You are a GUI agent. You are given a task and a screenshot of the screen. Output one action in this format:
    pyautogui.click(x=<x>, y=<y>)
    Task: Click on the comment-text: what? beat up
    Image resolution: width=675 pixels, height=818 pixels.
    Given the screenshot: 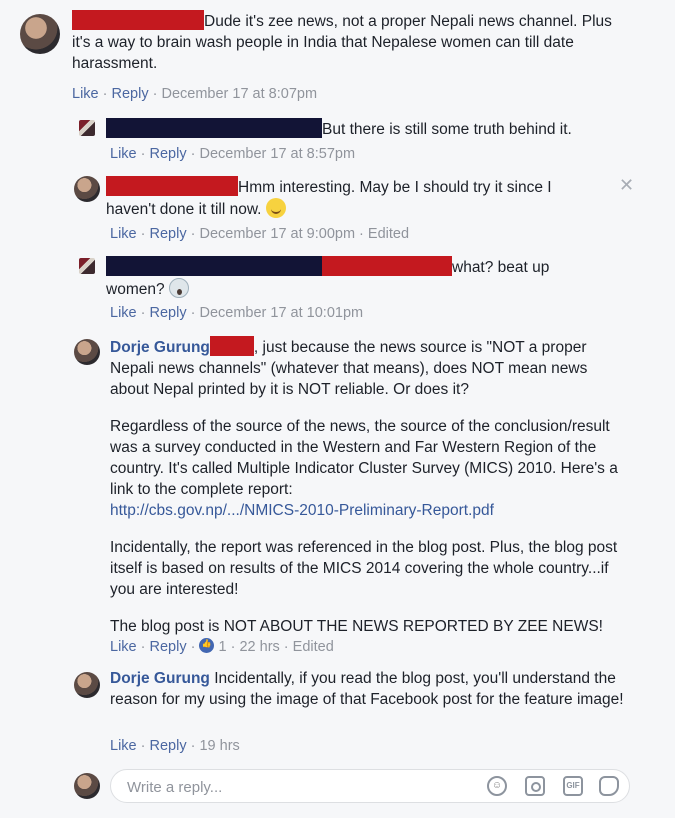 What is the action you would take?
    pyautogui.click(x=501, y=267)
    